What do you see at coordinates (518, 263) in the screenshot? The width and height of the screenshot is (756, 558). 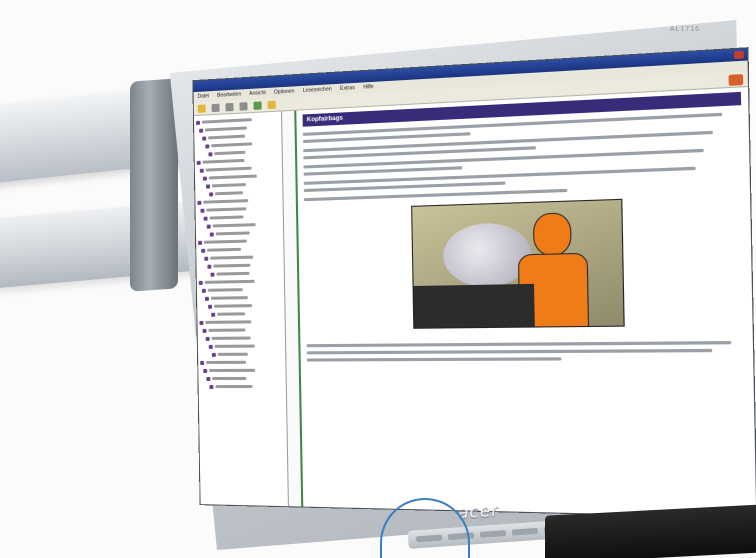 I see `crash-test-dummy-illustration` at bounding box center [518, 263].